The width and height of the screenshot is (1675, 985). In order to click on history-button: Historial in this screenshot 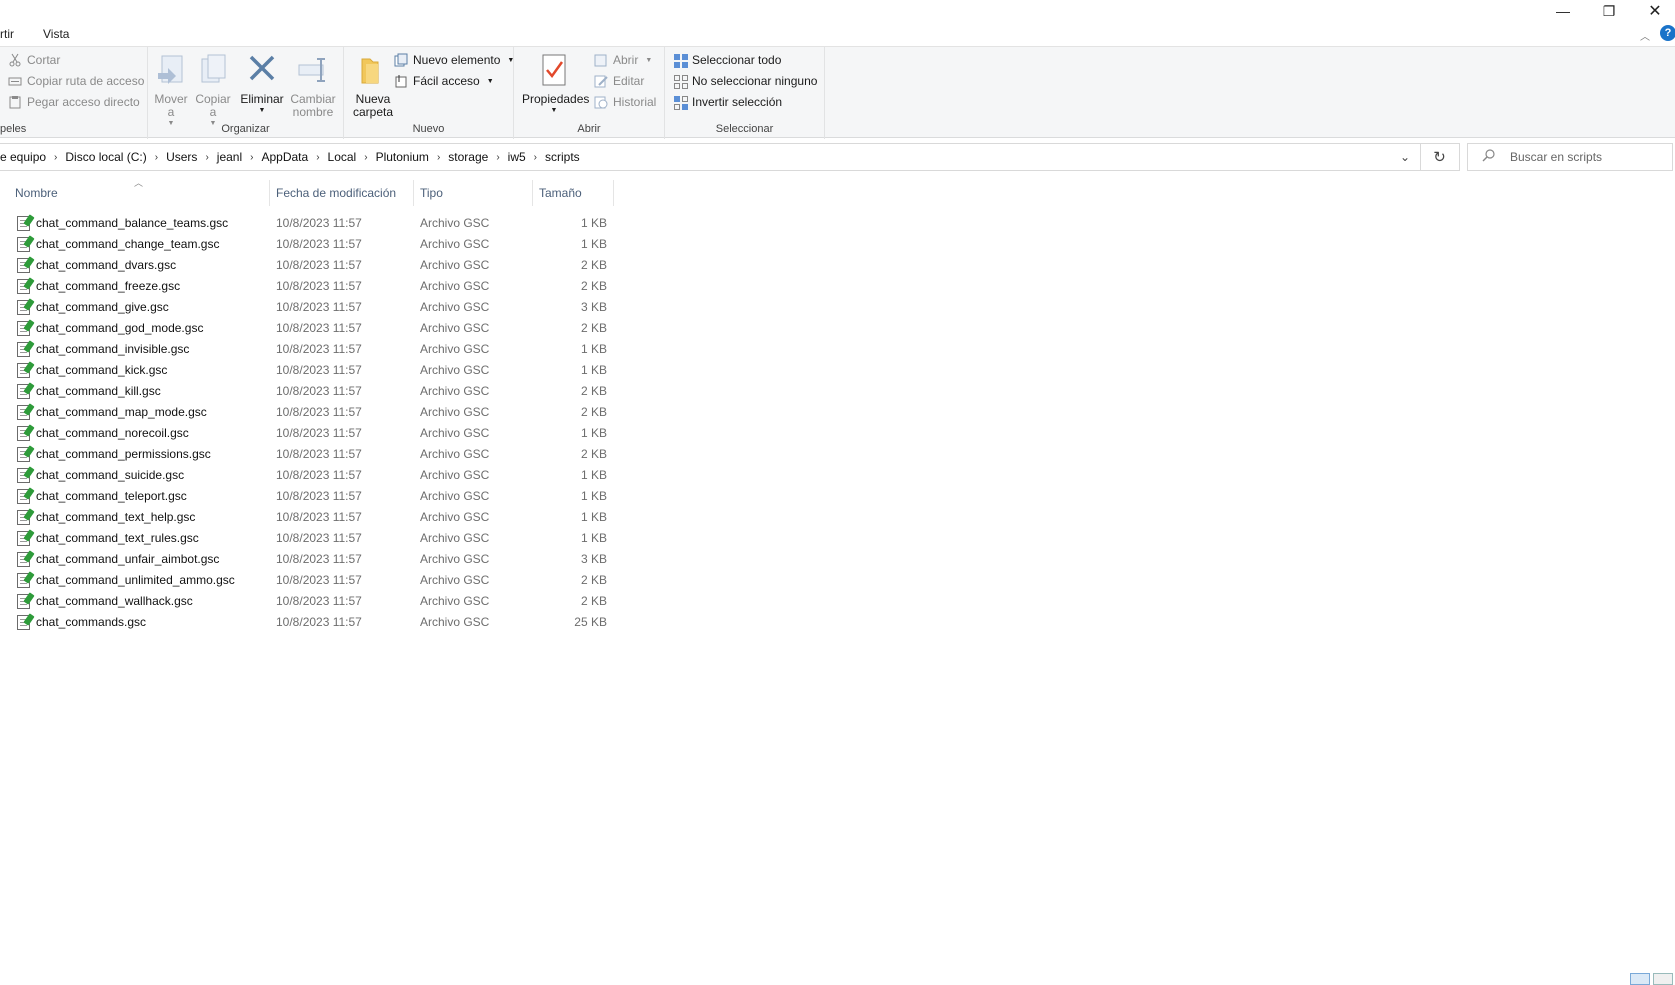, I will do `click(625, 102)`.